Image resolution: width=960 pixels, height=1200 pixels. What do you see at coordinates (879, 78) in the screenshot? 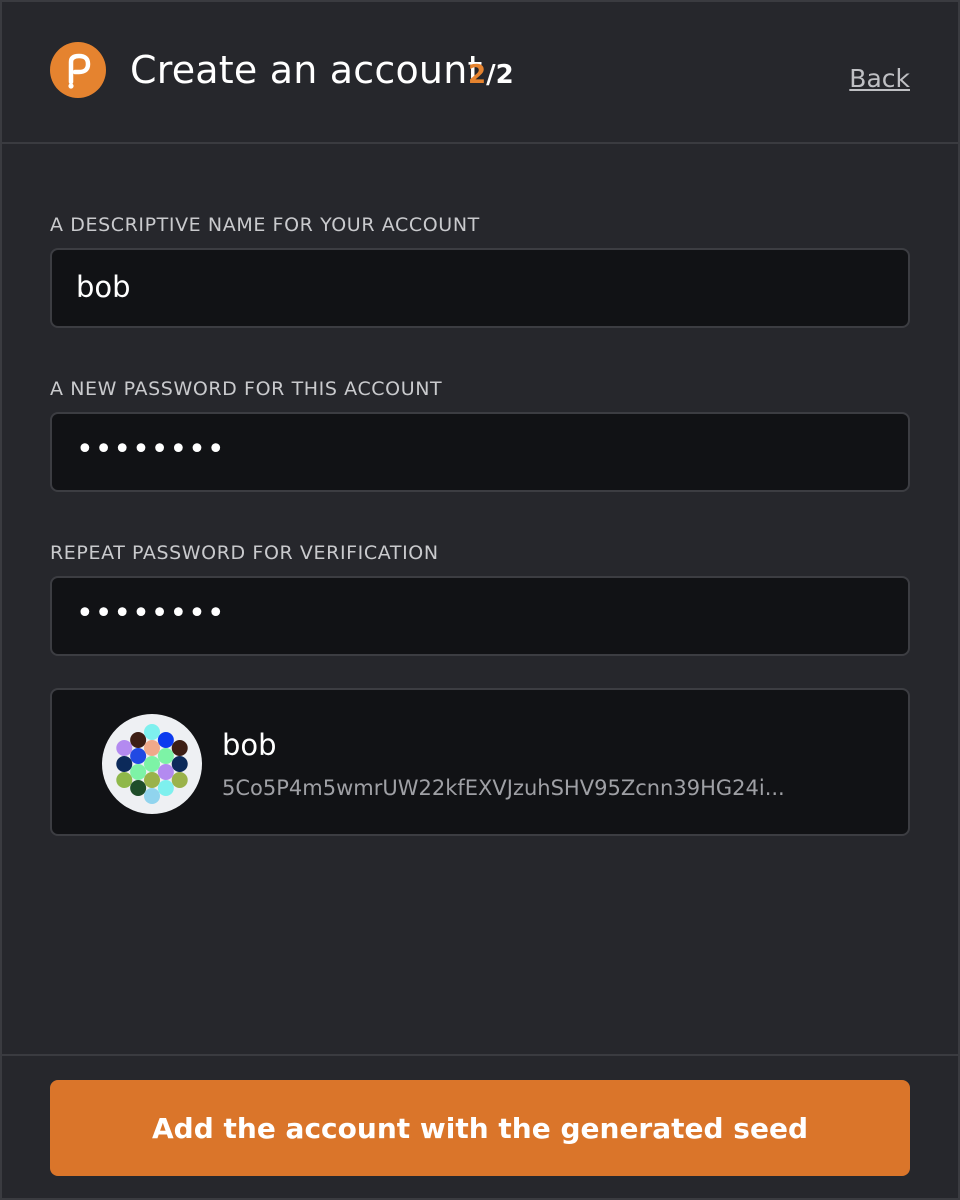
I see `back-link: Back` at bounding box center [879, 78].